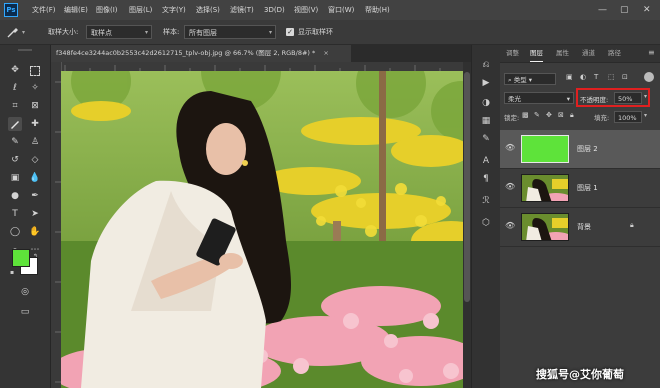  Describe the element at coordinates (486, 139) in the screenshot. I see `brush-settings-icon: ✎` at that location.